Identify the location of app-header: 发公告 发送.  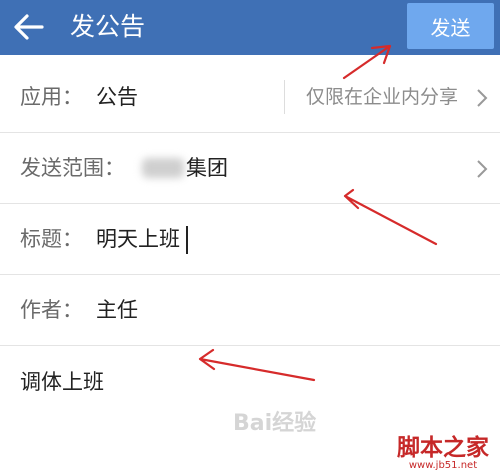
(250, 27).